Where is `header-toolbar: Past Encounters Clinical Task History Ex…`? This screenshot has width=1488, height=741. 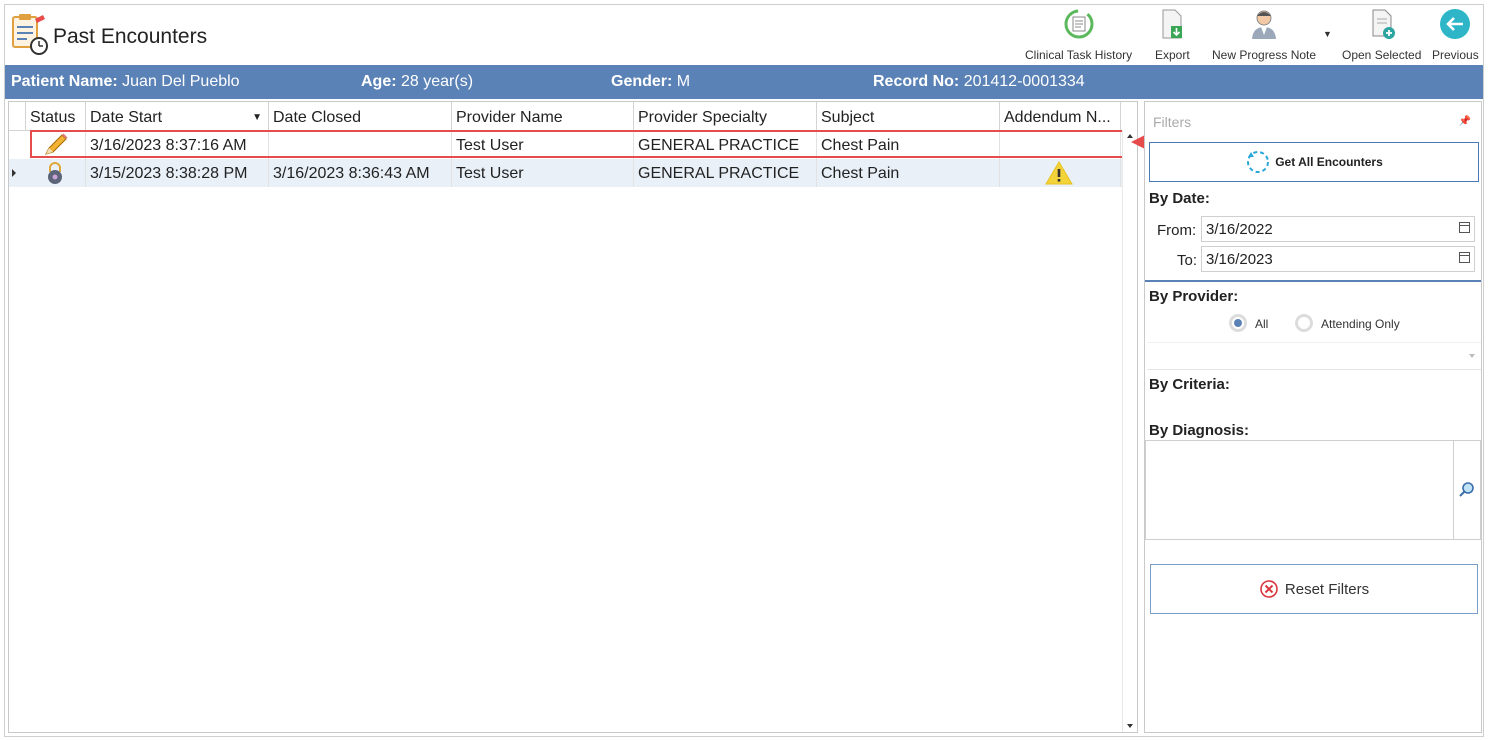
header-toolbar: Past Encounters Clinical Task History Ex… is located at coordinates (744, 35).